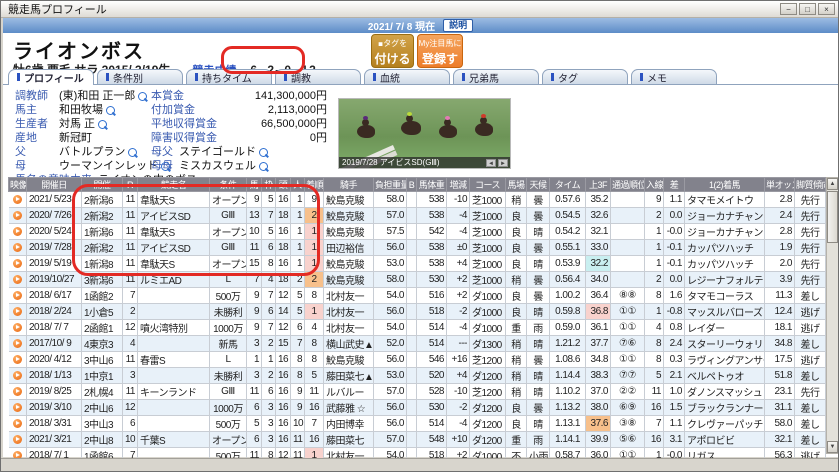 This screenshot has width=839, height=472. Describe the element at coordinates (17, 184) in the screenshot. I see `column-header: 映像` at that location.